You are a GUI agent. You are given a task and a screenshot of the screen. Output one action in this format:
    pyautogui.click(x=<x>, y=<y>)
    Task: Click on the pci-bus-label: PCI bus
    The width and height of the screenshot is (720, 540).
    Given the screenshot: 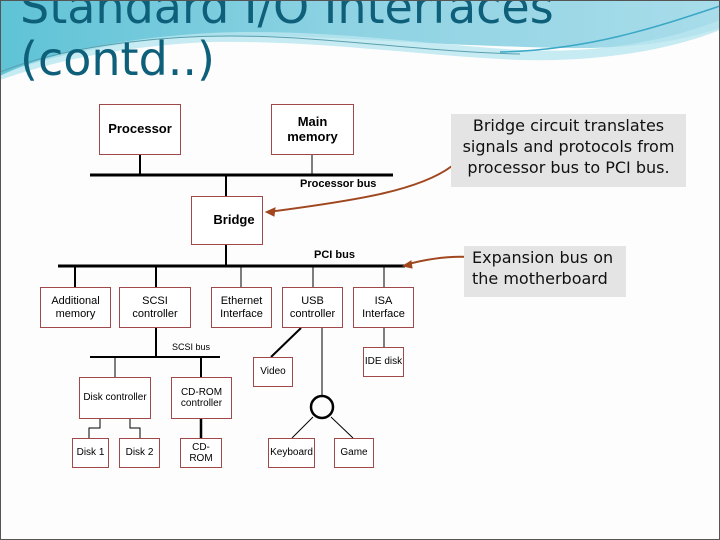 What is the action you would take?
    pyautogui.click(x=334, y=255)
    